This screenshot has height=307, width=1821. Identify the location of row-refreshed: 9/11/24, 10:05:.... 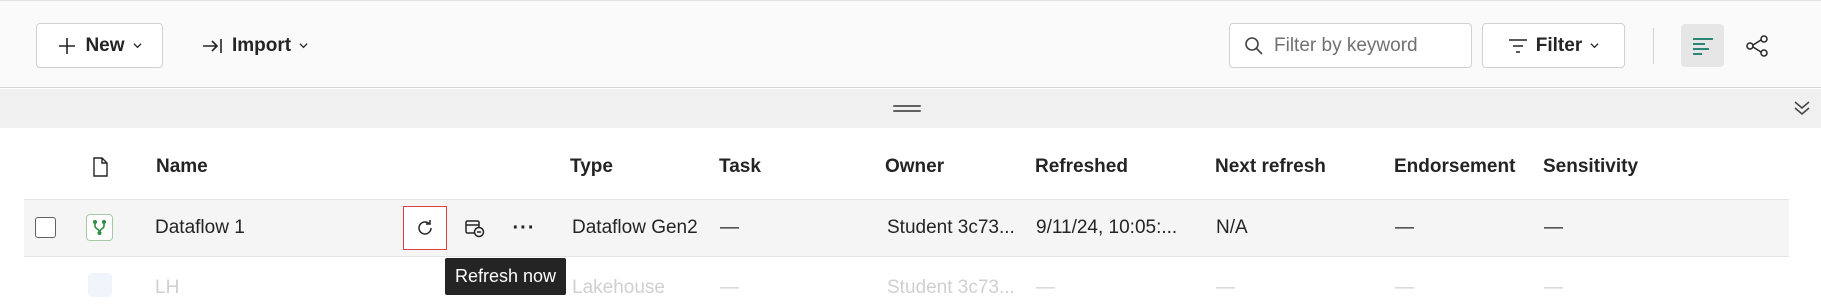
(1107, 227).